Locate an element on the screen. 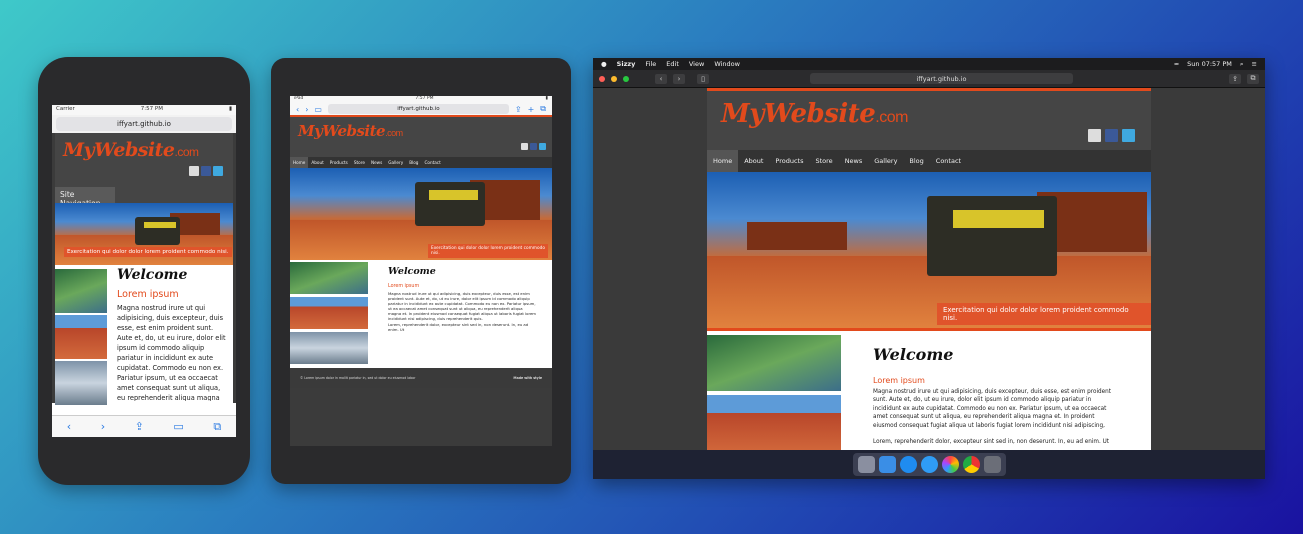  desktop-url-bar: iffyart.github.io is located at coordinates (941, 78).